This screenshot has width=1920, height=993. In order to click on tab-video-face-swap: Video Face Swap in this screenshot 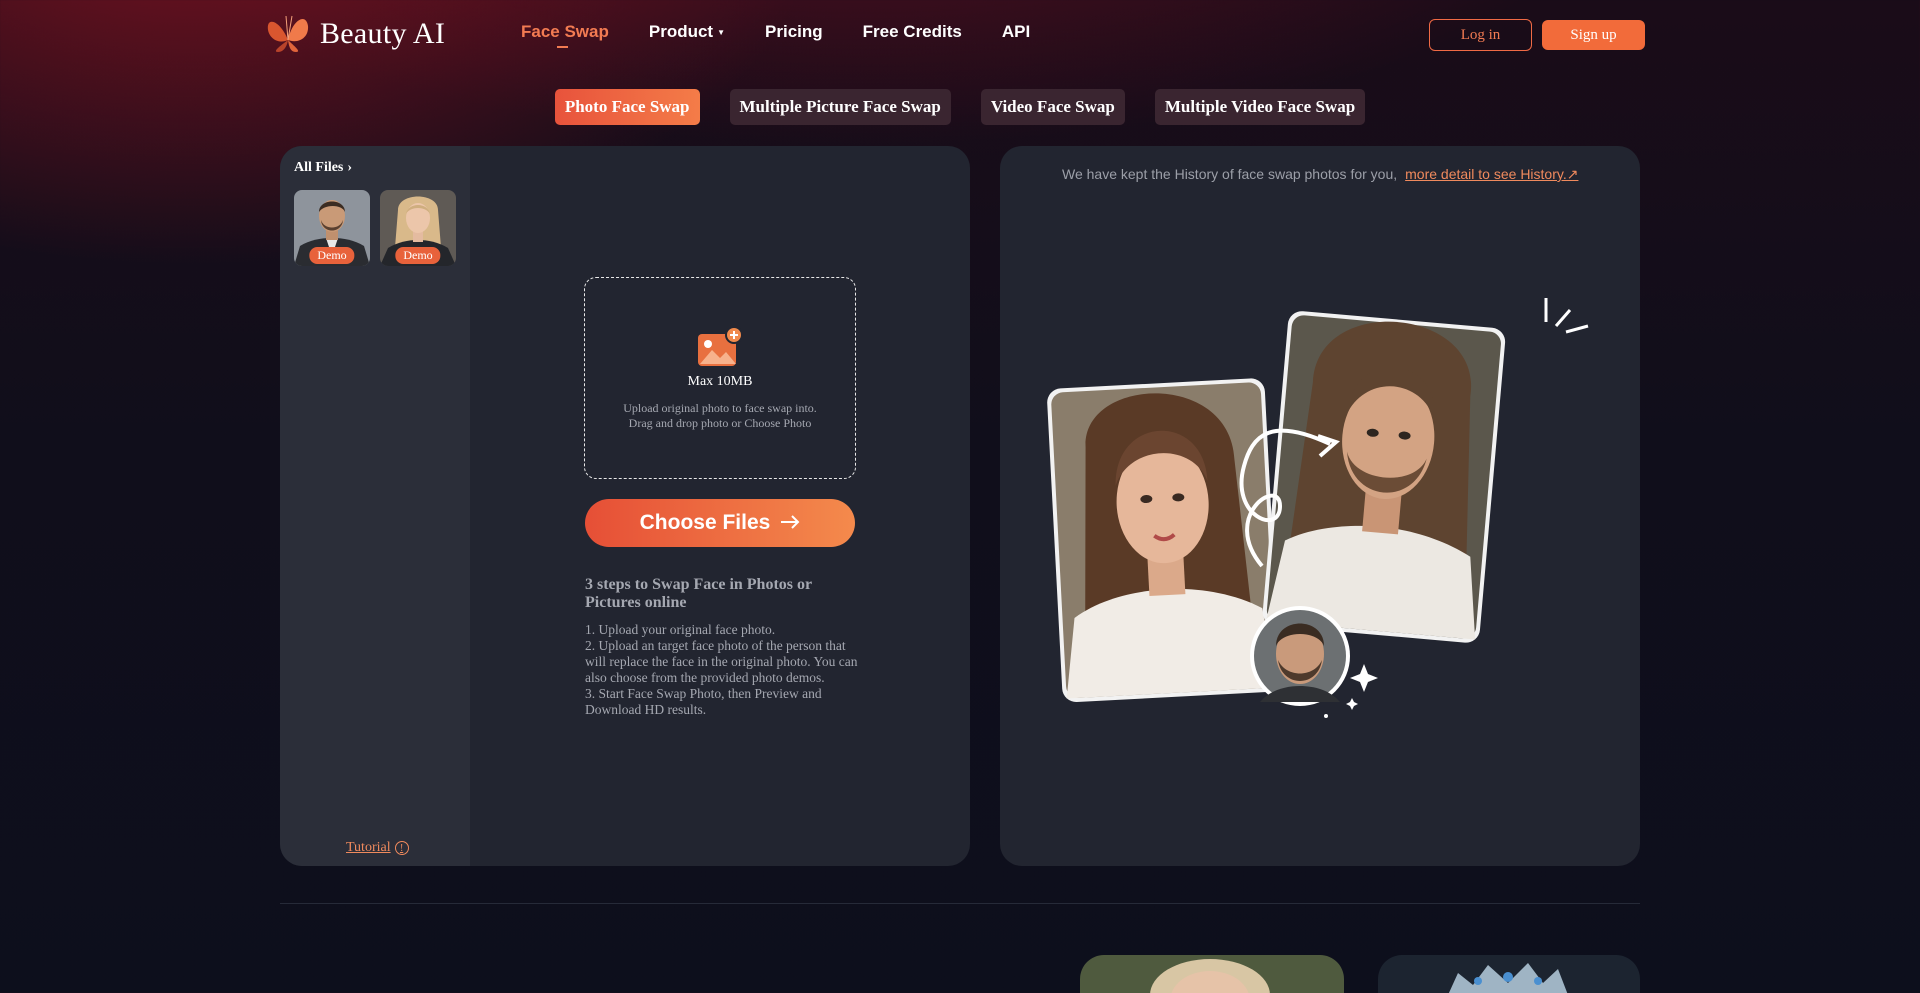, I will do `click(1052, 107)`.